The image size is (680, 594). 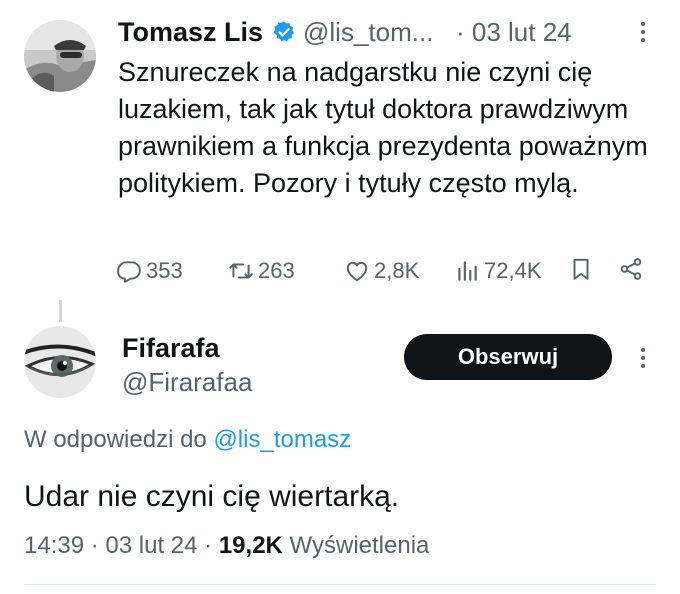 What do you see at coordinates (115, 439) in the screenshot?
I see `reply-to-prefix: W odpowiedzi do` at bounding box center [115, 439].